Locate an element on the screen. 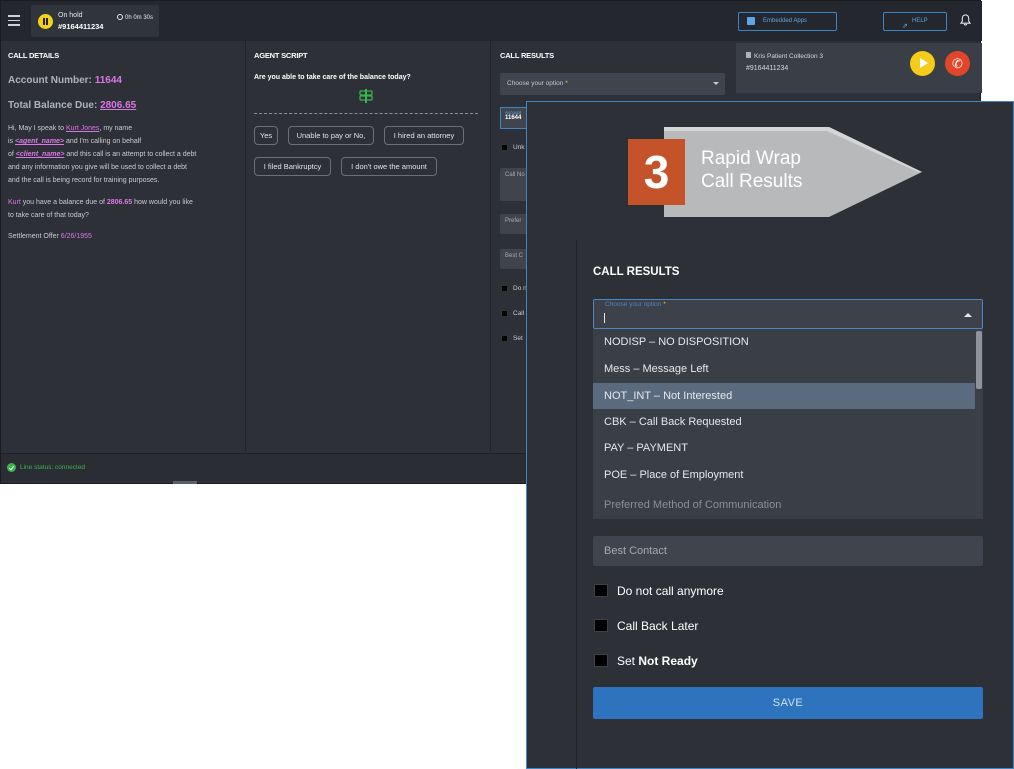  client-name-token: <client_name> is located at coordinates (40, 154).